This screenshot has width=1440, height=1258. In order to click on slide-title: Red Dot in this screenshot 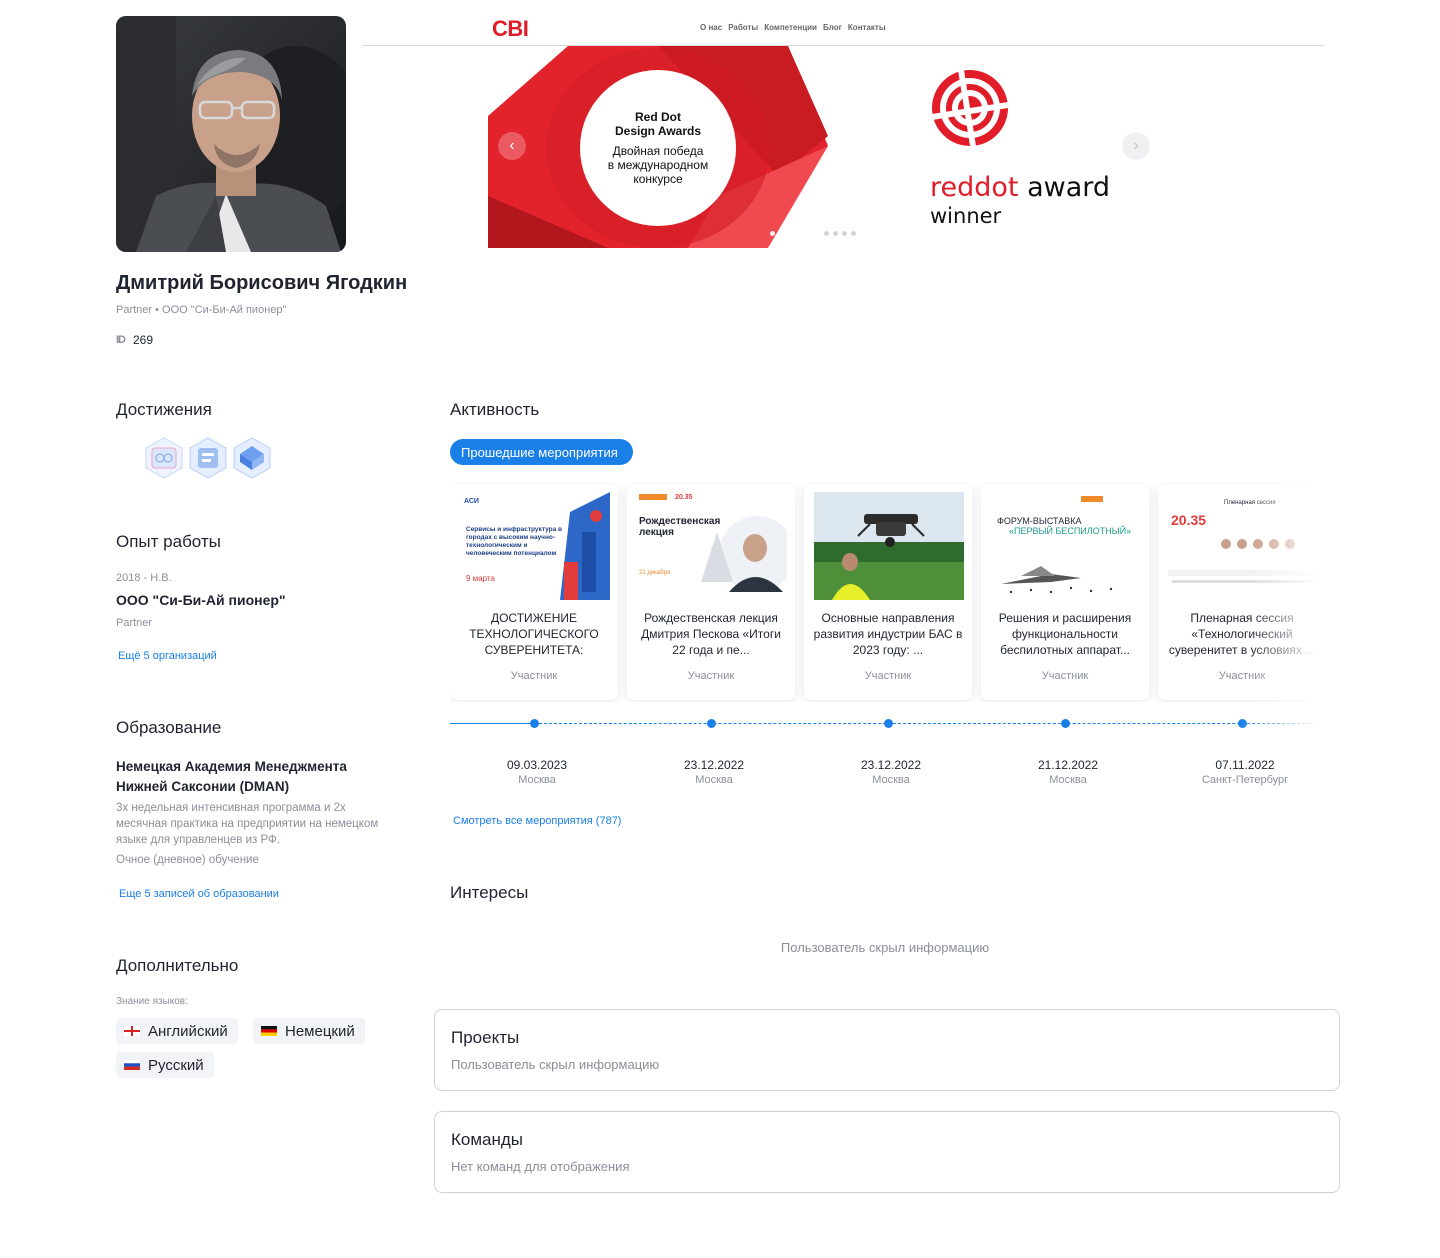, I will do `click(658, 117)`.